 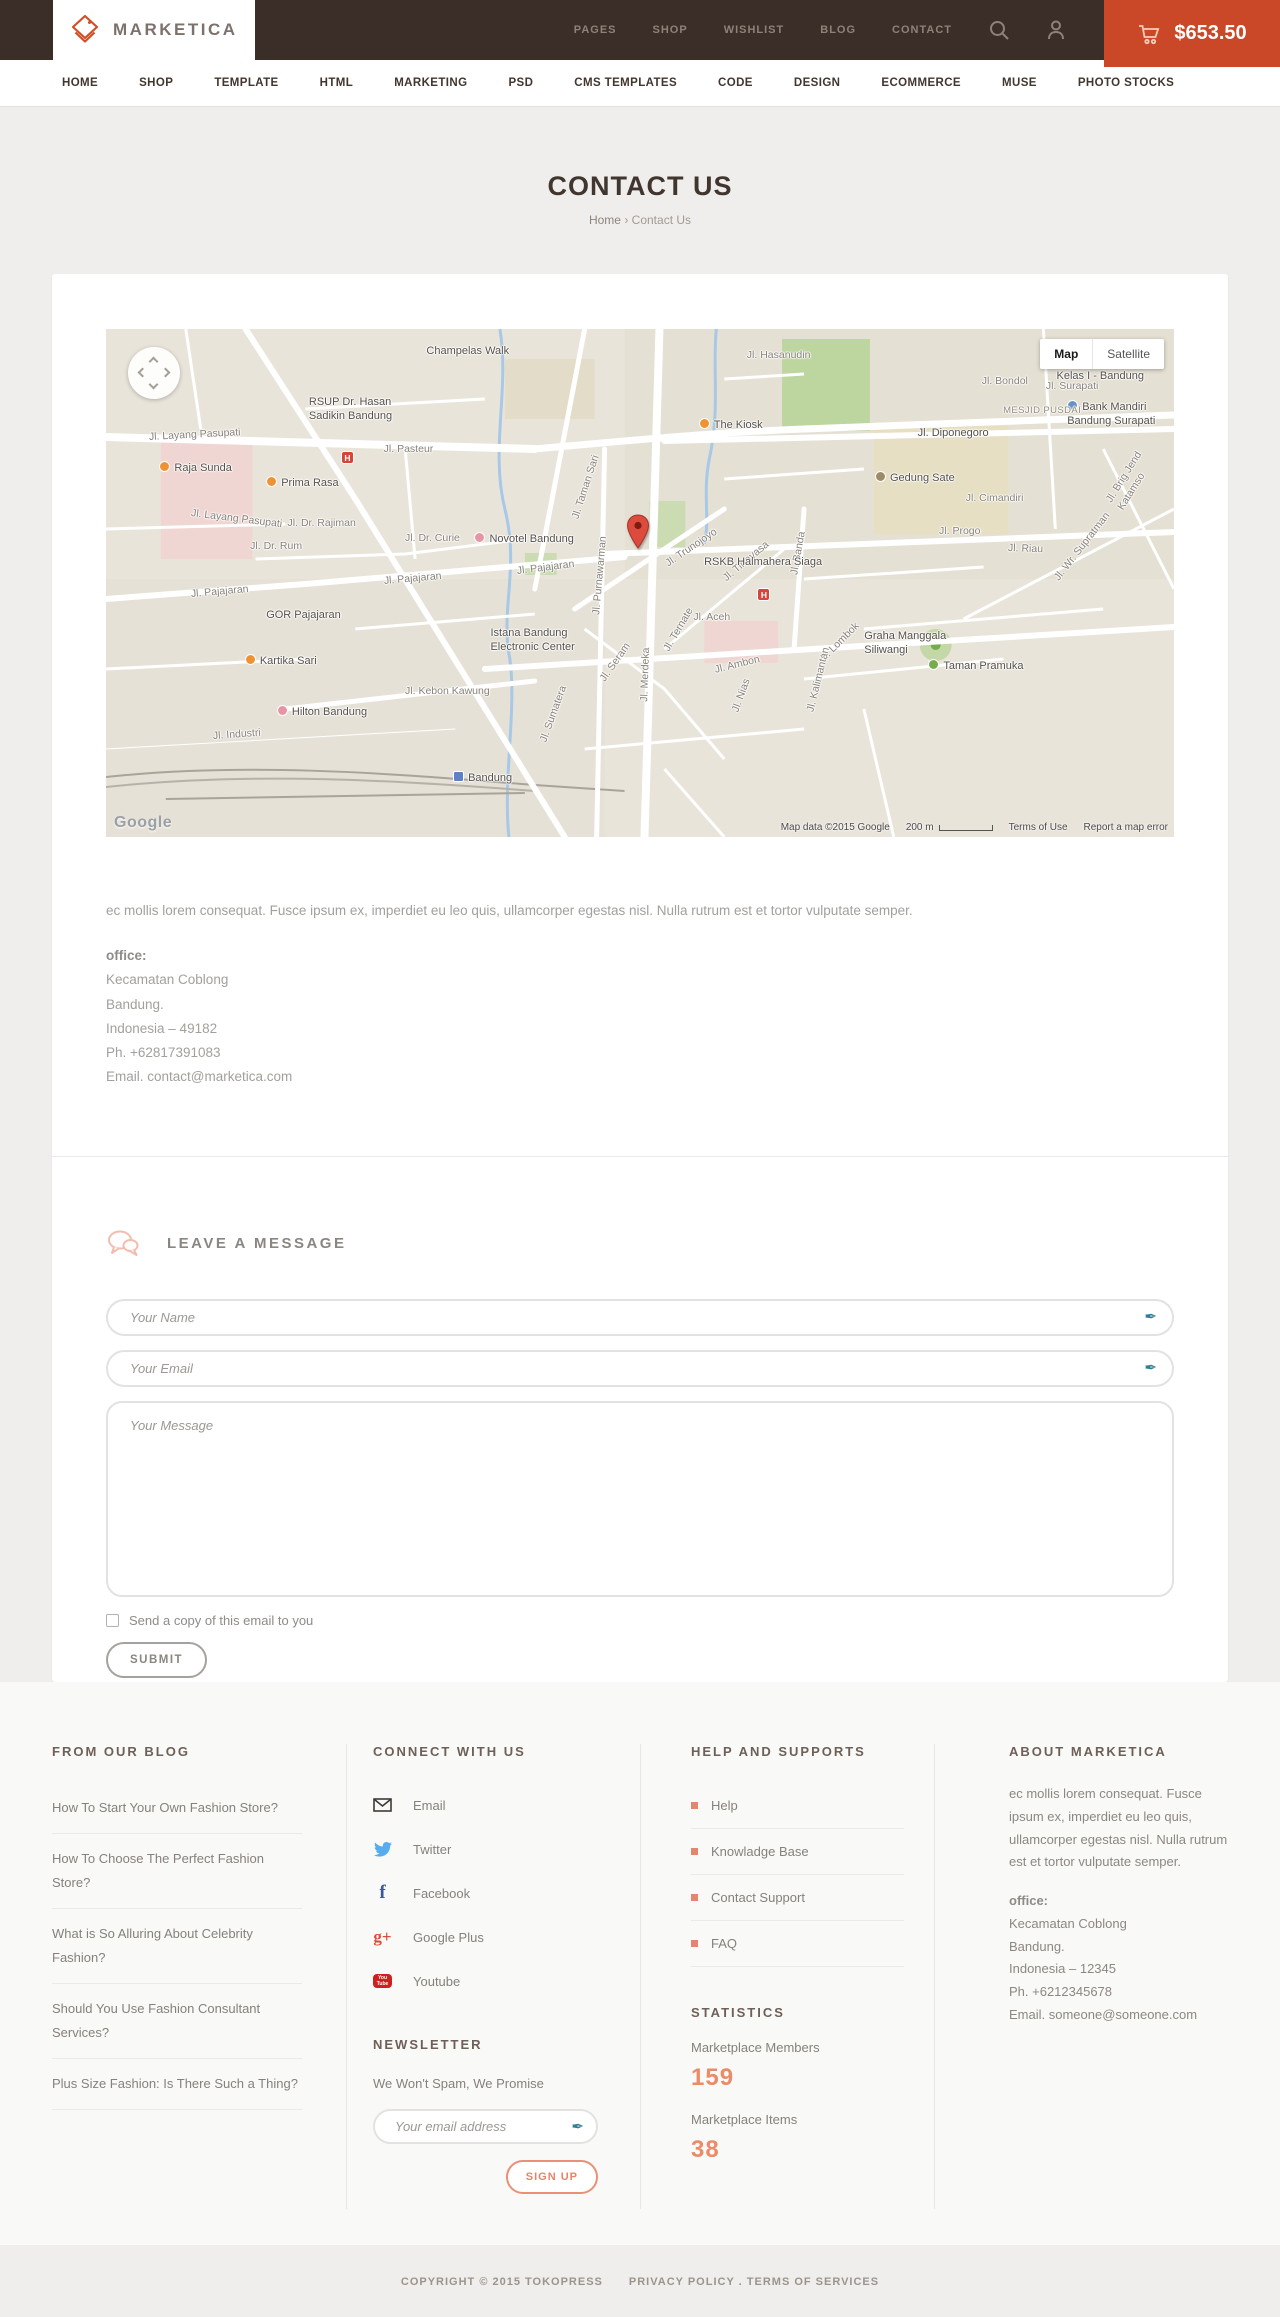 I want to click on about-office-line: Email. someone@someone.com, so click(x=1103, y=2014).